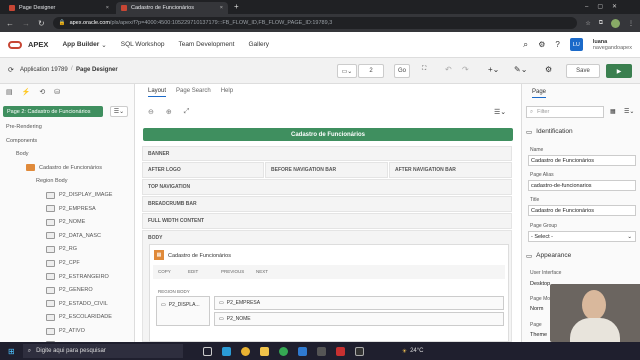  What do you see at coordinates (576, 44) in the screenshot?
I see `avatar: LU` at bounding box center [576, 44].